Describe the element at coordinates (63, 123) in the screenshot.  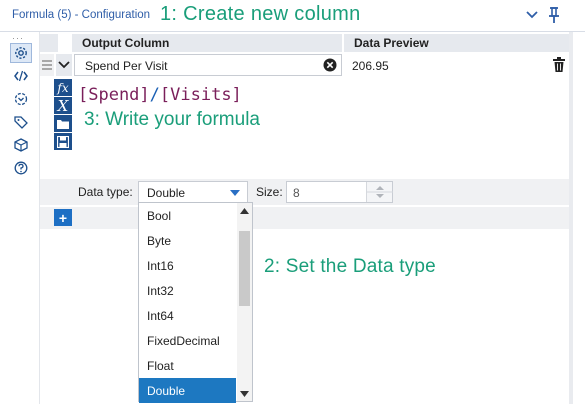
I see `open-folder-icon` at that location.